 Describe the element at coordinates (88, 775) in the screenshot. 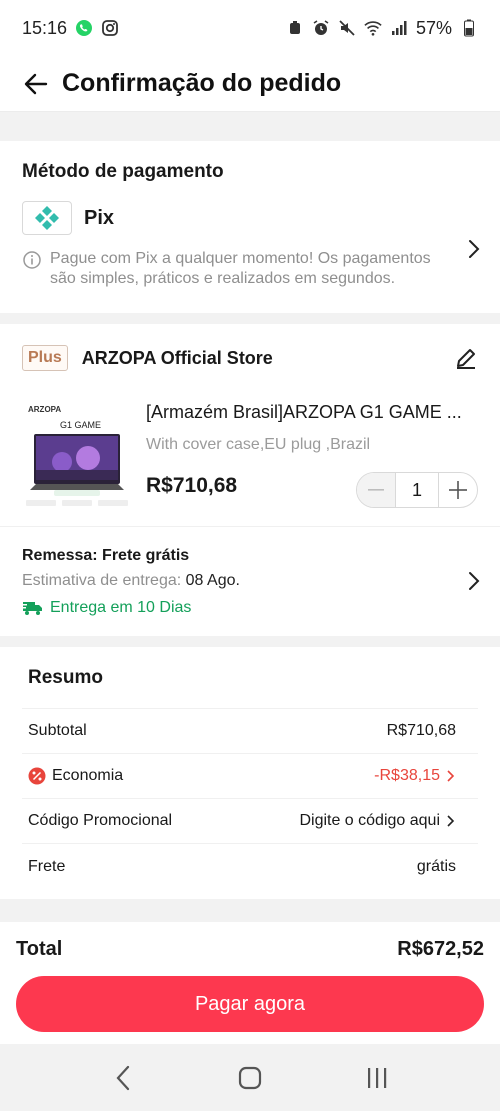

I see `savings-label: Economia` at that location.